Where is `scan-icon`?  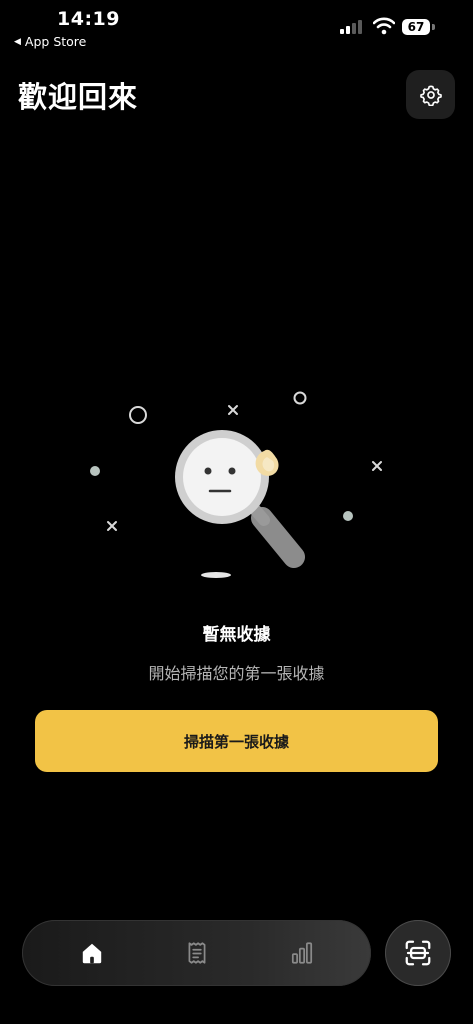 scan-icon is located at coordinates (418, 953).